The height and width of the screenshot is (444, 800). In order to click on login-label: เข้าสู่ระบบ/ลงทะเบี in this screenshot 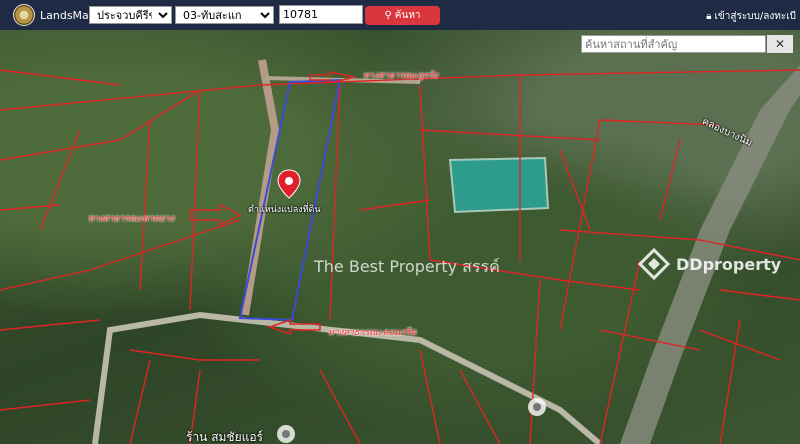, I will do `click(755, 16)`.